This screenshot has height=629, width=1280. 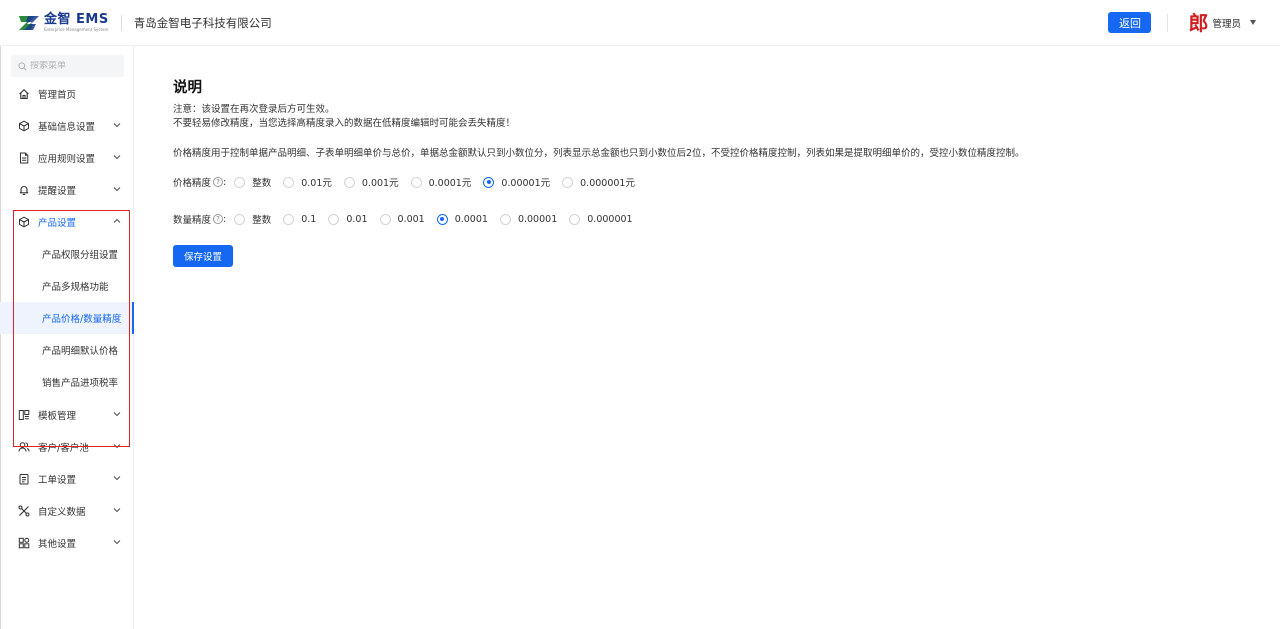 I want to click on search-input, so click(x=75, y=66).